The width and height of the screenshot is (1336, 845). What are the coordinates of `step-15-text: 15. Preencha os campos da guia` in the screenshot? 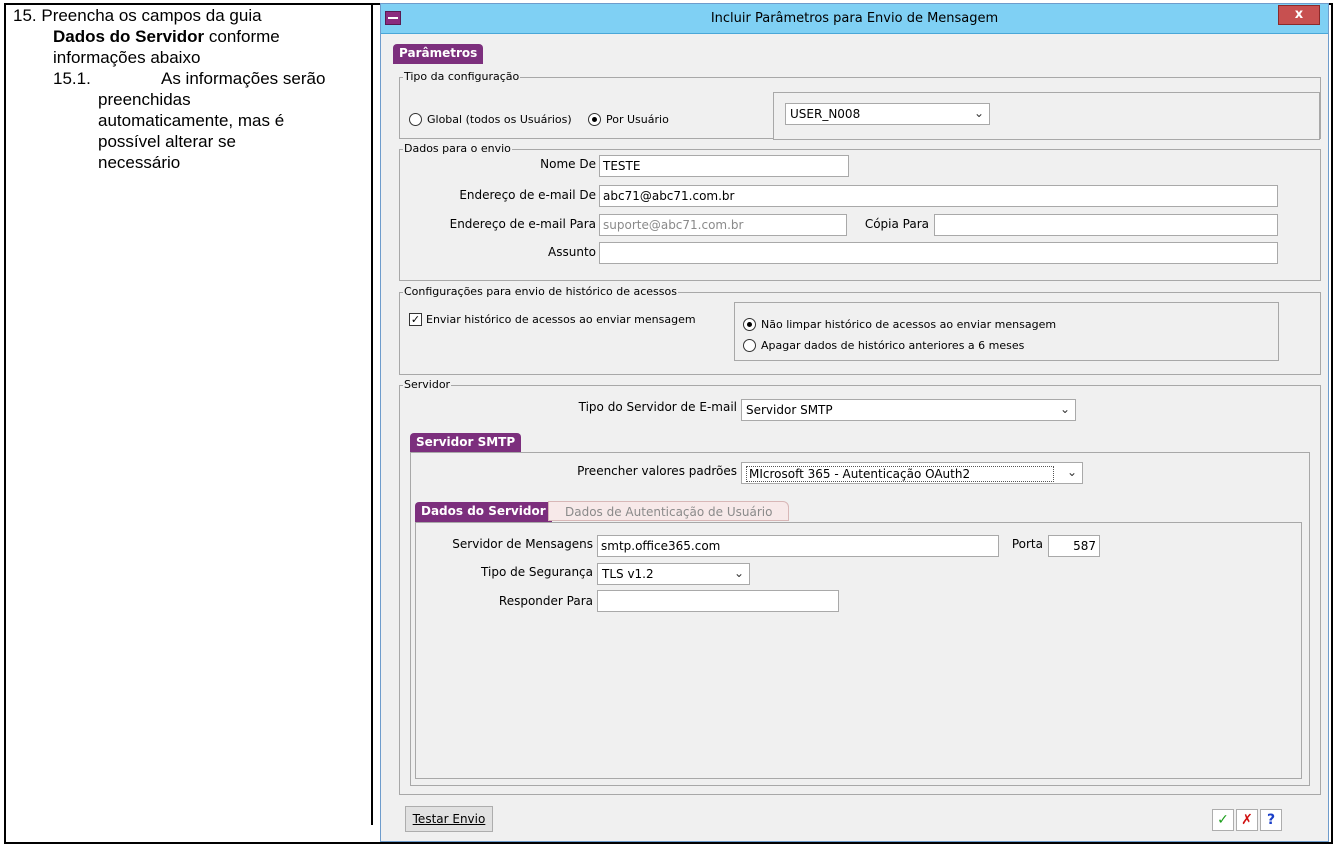 It's located at (137, 15).